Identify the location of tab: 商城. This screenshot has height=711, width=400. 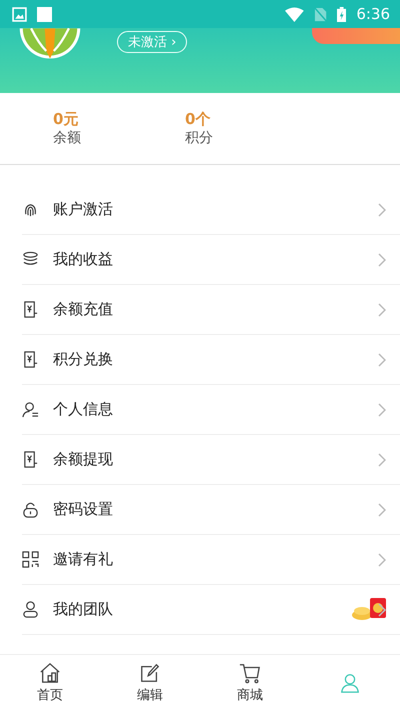
(250, 683).